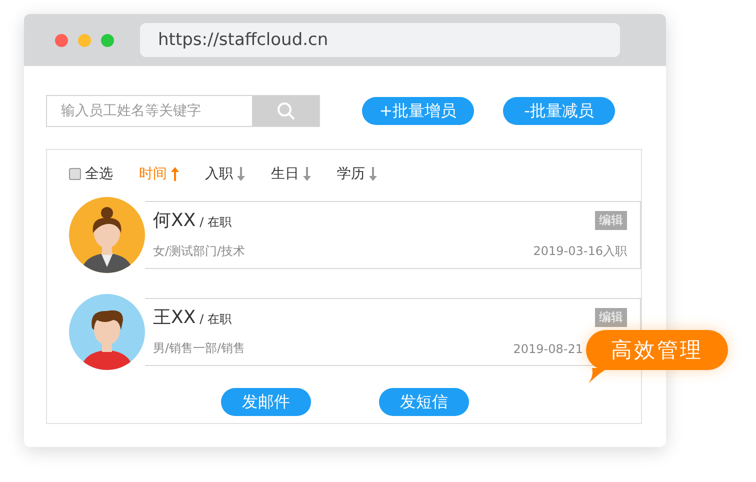 The width and height of the screenshot is (756, 482). What do you see at coordinates (183, 111) in the screenshot?
I see `search-field: 输入员工姓名等关键字` at bounding box center [183, 111].